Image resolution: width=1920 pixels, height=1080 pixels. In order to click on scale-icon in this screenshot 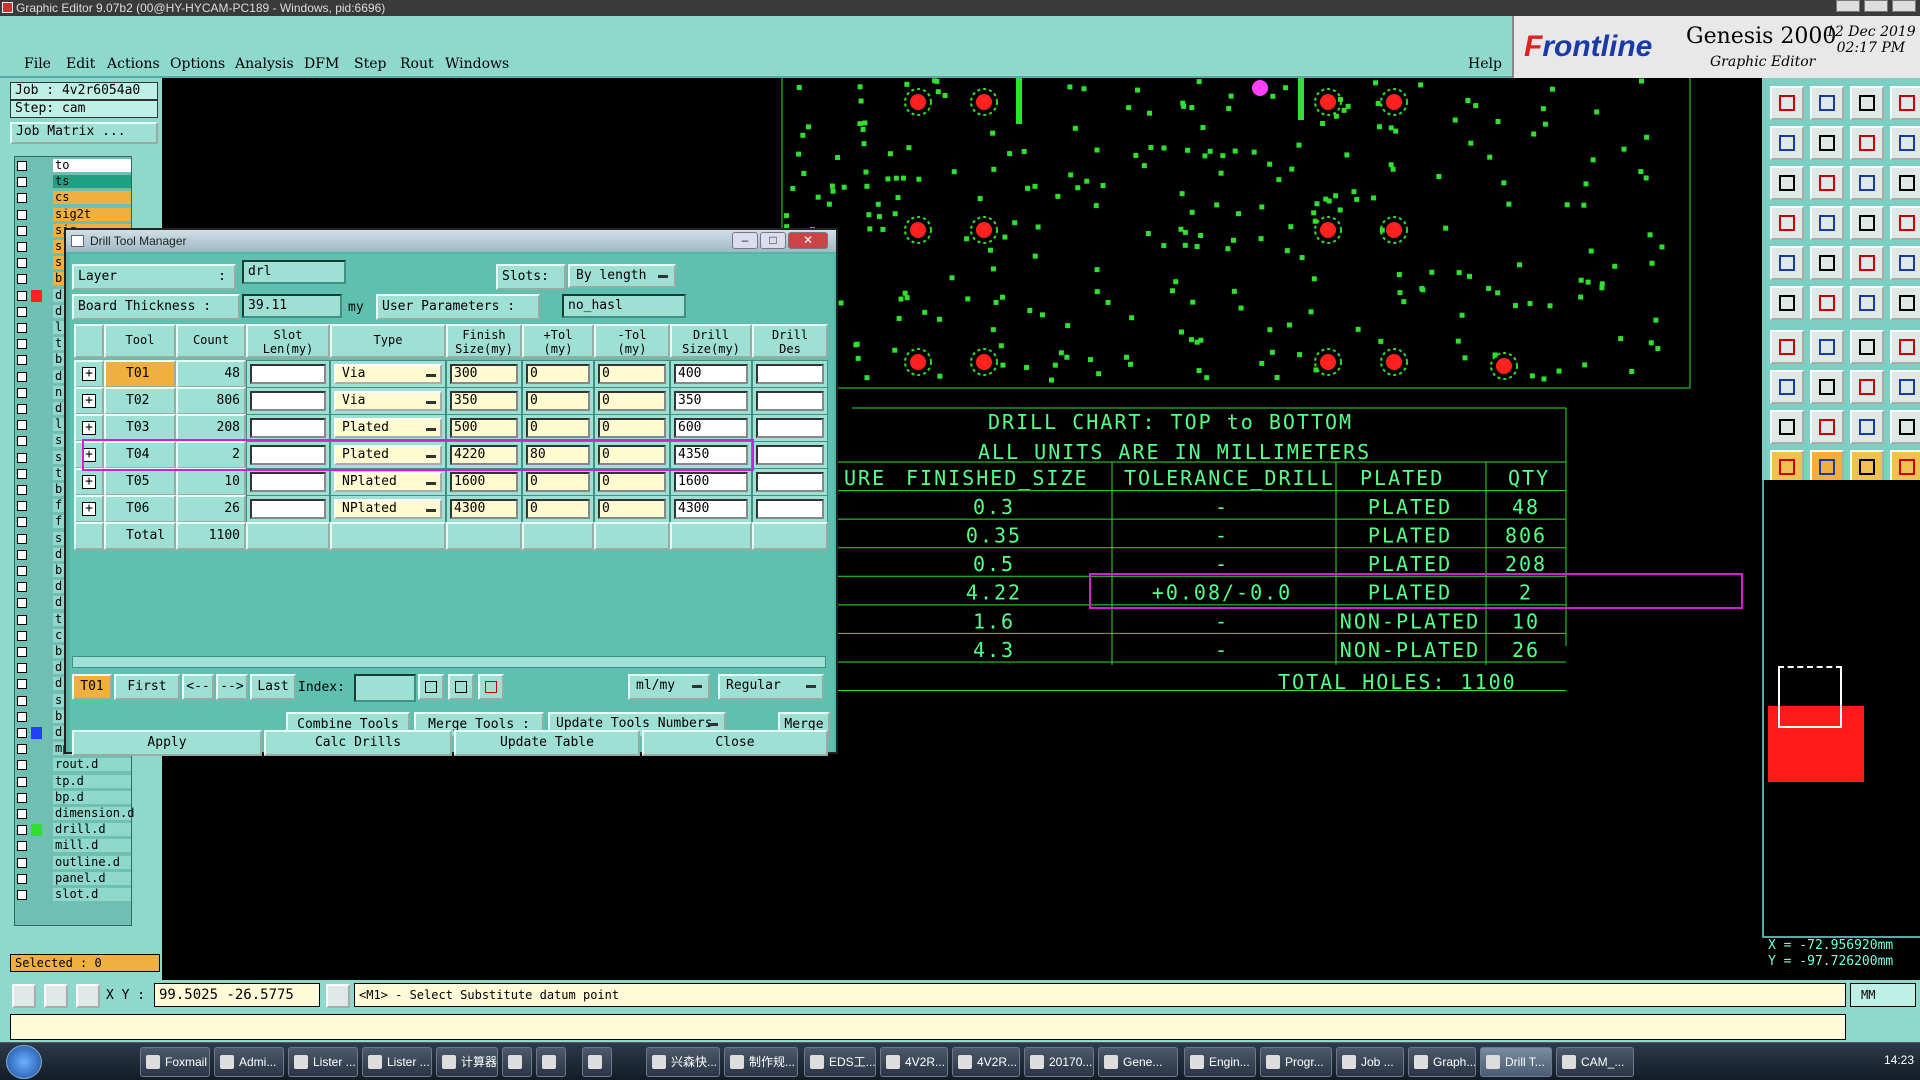, I will do `click(1867, 183)`.